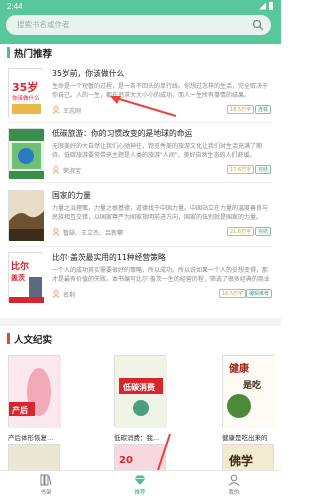 The width and height of the screenshot is (320, 500). Describe the element at coordinates (93, 233) in the screenshot. I see `book-author: 暂缺、王立杰、吕新攀` at that location.